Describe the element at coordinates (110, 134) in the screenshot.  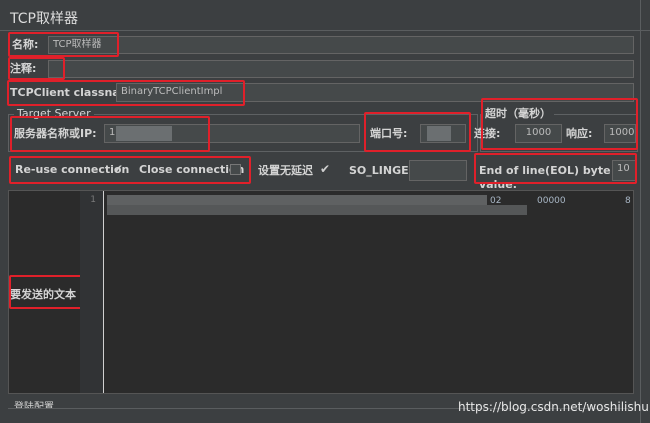
I see `host-highlight-box` at that location.